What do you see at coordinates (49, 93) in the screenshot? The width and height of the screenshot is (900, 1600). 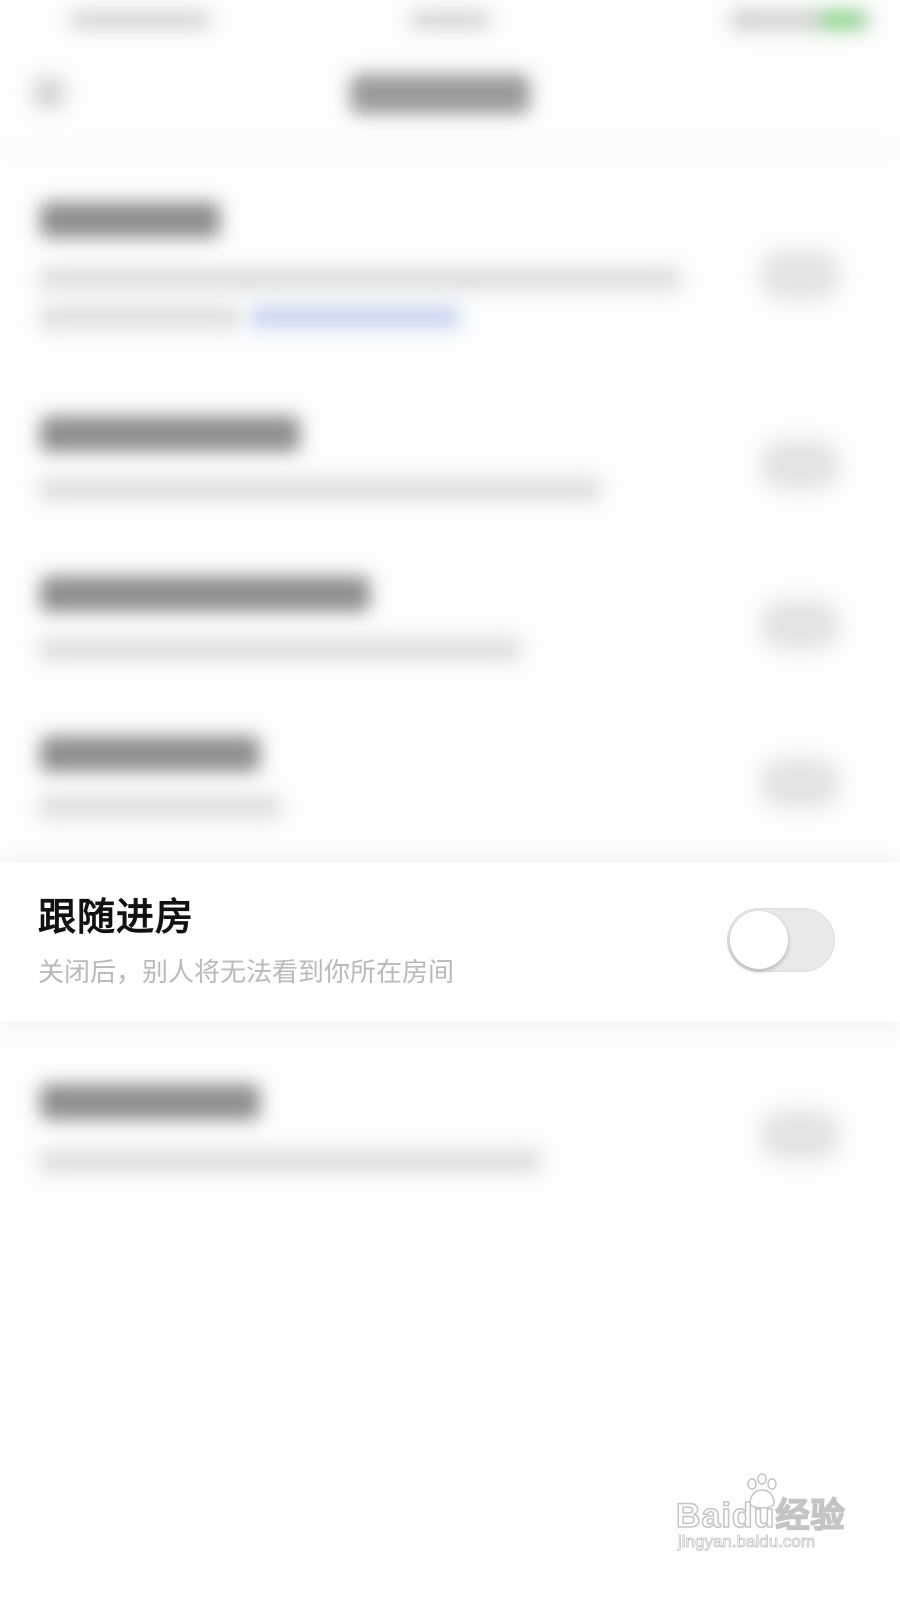 I see `back-arrow-icon` at bounding box center [49, 93].